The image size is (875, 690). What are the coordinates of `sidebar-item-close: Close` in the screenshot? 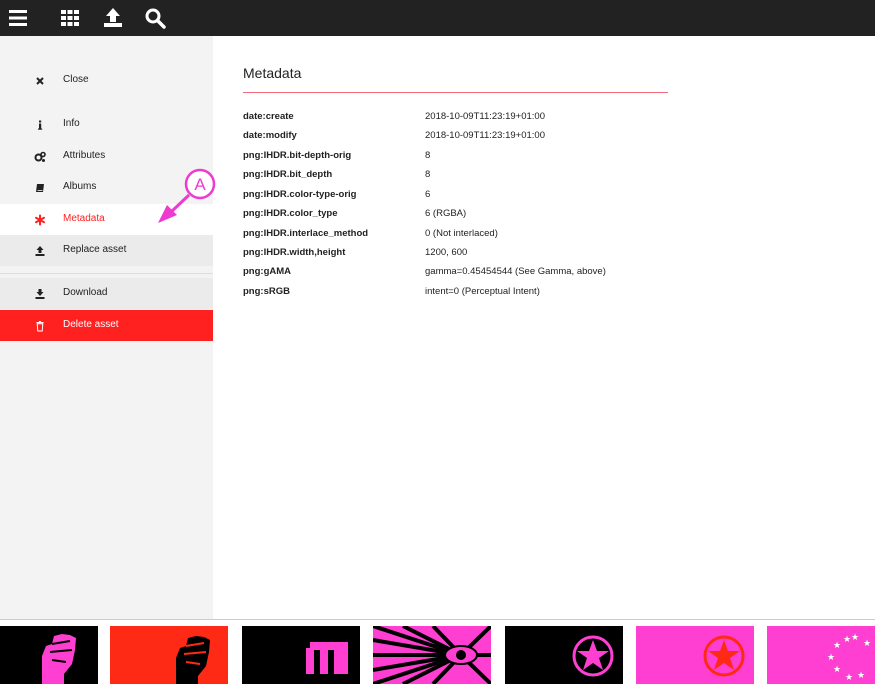 It's located at (106, 80).